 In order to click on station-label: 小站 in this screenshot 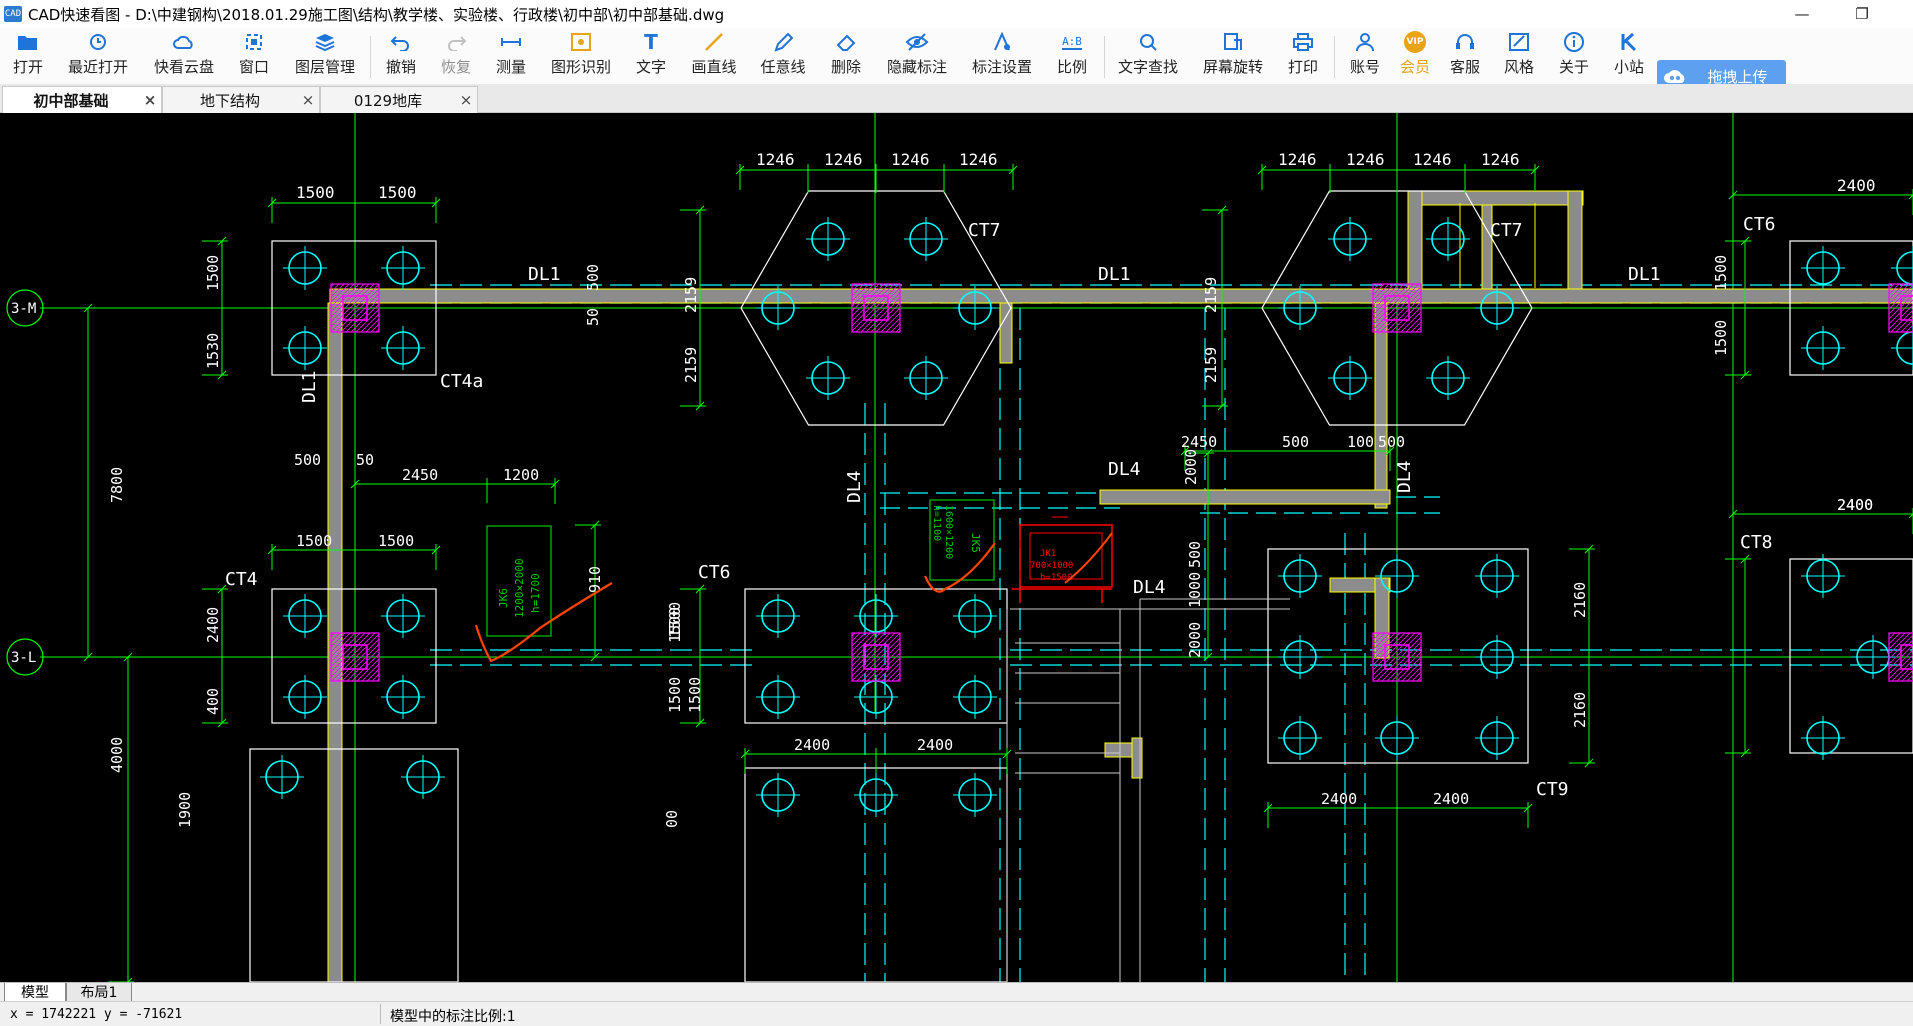, I will do `click(1628, 67)`.